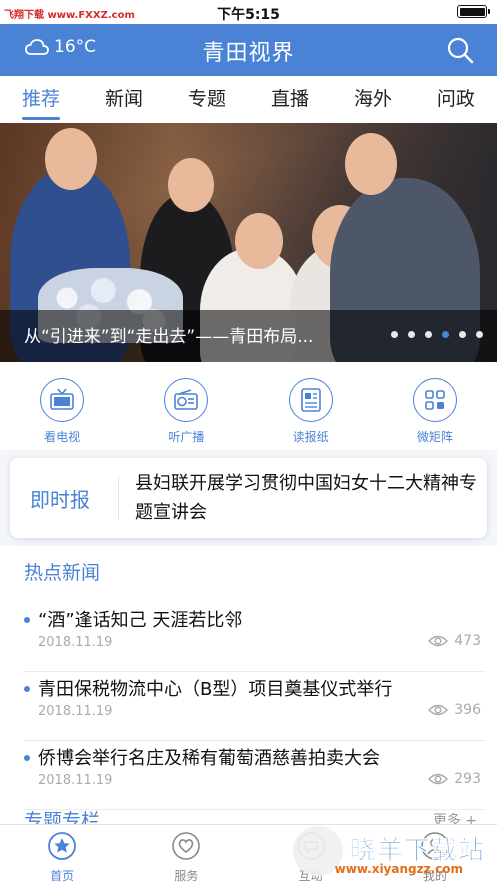  I want to click on view-count: 396, so click(454, 710).